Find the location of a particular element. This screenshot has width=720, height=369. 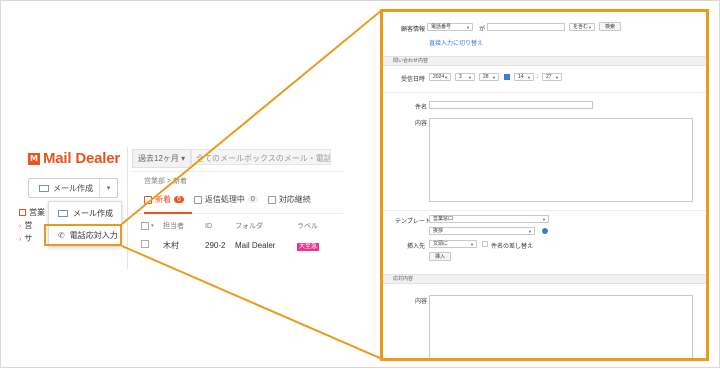

response-section-header: 応対内容 is located at coordinates (544, 279).